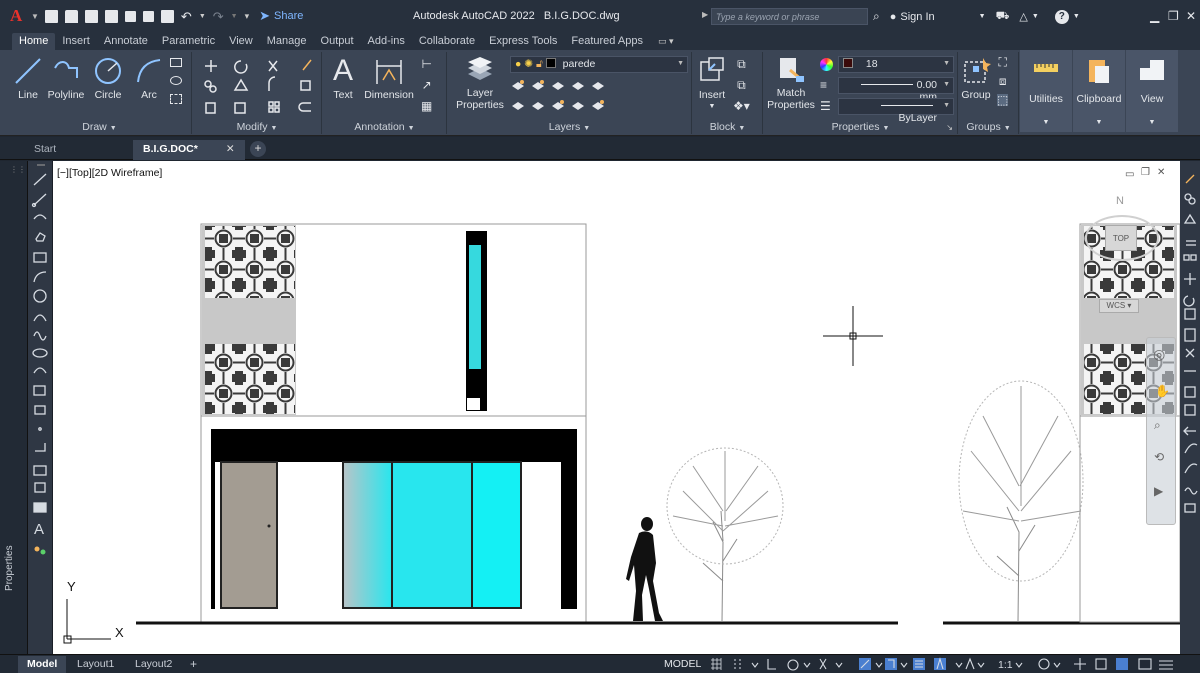 The height and width of the screenshot is (673, 1200). What do you see at coordinates (741, 85) in the screenshot?
I see `edit-block-icon: ⧉` at bounding box center [741, 85].